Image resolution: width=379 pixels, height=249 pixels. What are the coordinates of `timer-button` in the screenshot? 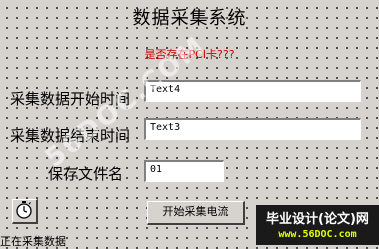 It's located at (25, 211).